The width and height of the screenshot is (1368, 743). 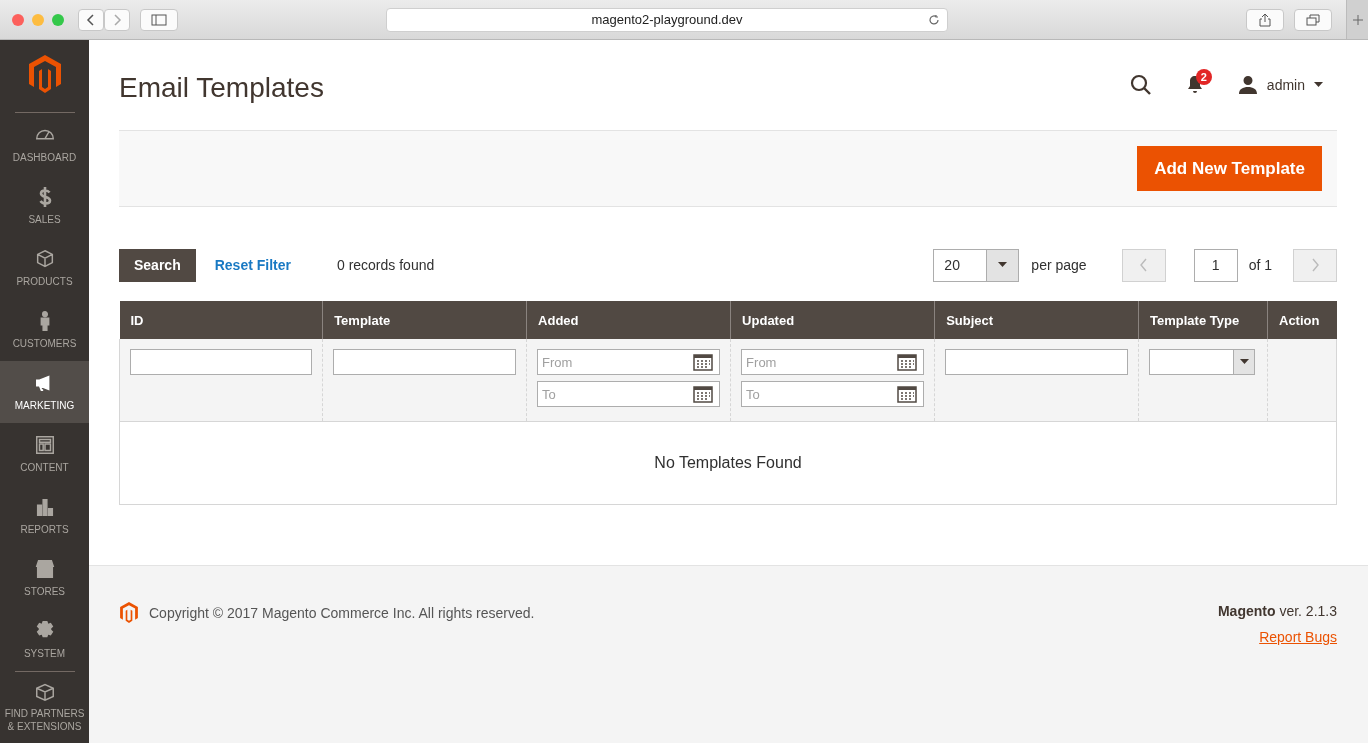 What do you see at coordinates (1203, 77) in the screenshot?
I see `notification-count: 2` at bounding box center [1203, 77].